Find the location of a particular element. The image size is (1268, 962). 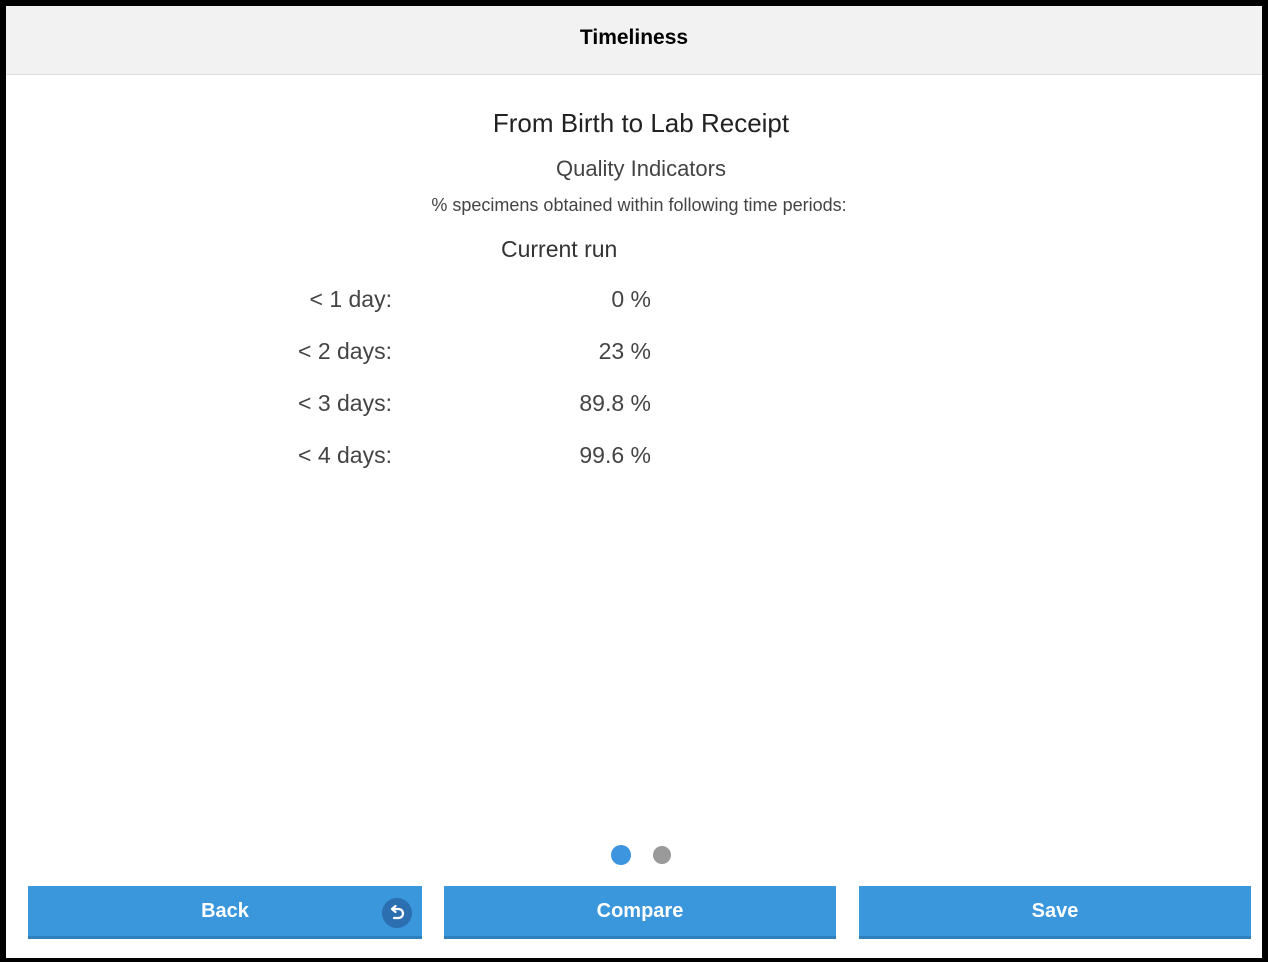

save-button-label: Save is located at coordinates (1055, 910).